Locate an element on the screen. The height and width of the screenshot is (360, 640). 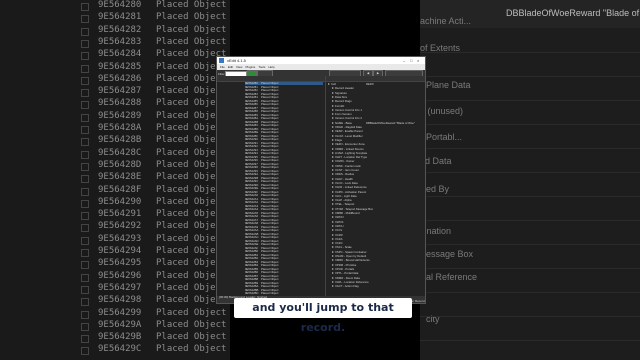
menu-item-file: File is located at coordinates (222, 67).